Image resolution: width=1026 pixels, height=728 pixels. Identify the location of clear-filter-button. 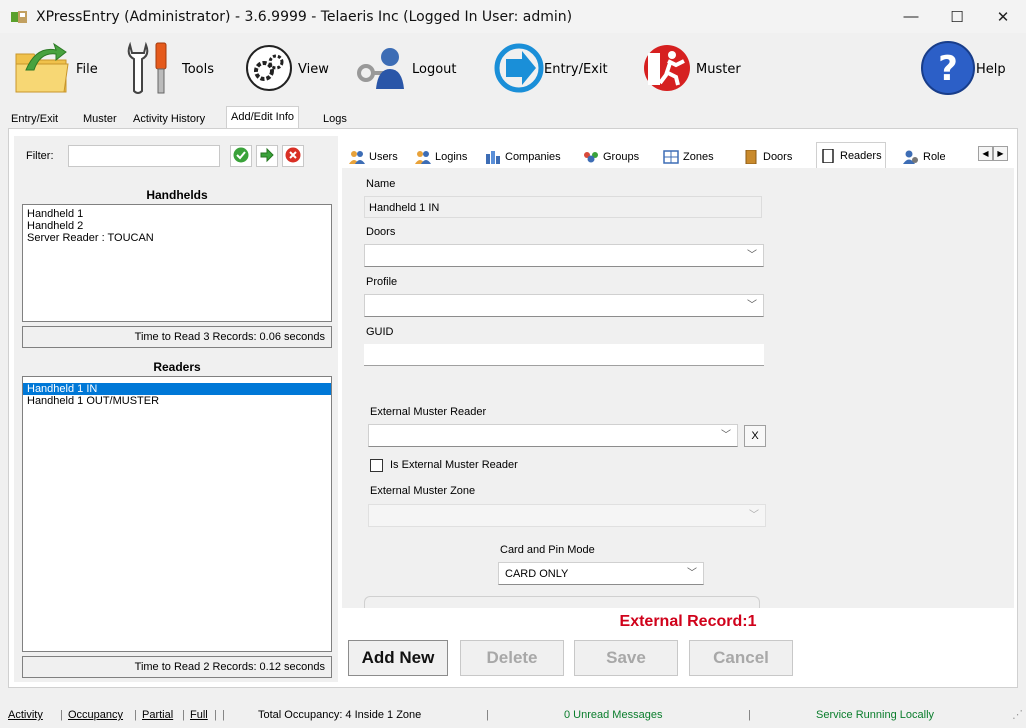
(293, 156).